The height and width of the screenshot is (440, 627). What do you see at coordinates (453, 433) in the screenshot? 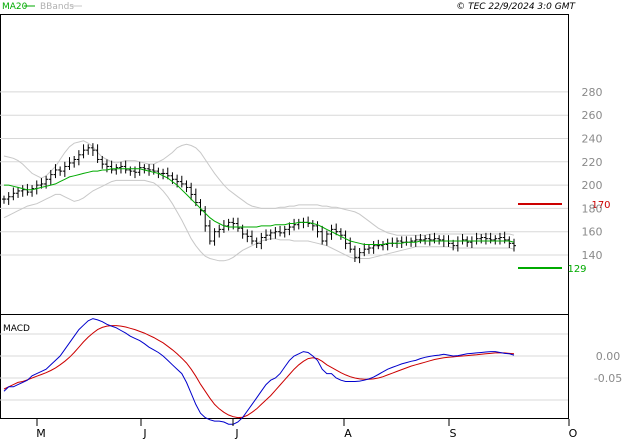
I see `month-label: S` at bounding box center [453, 433].